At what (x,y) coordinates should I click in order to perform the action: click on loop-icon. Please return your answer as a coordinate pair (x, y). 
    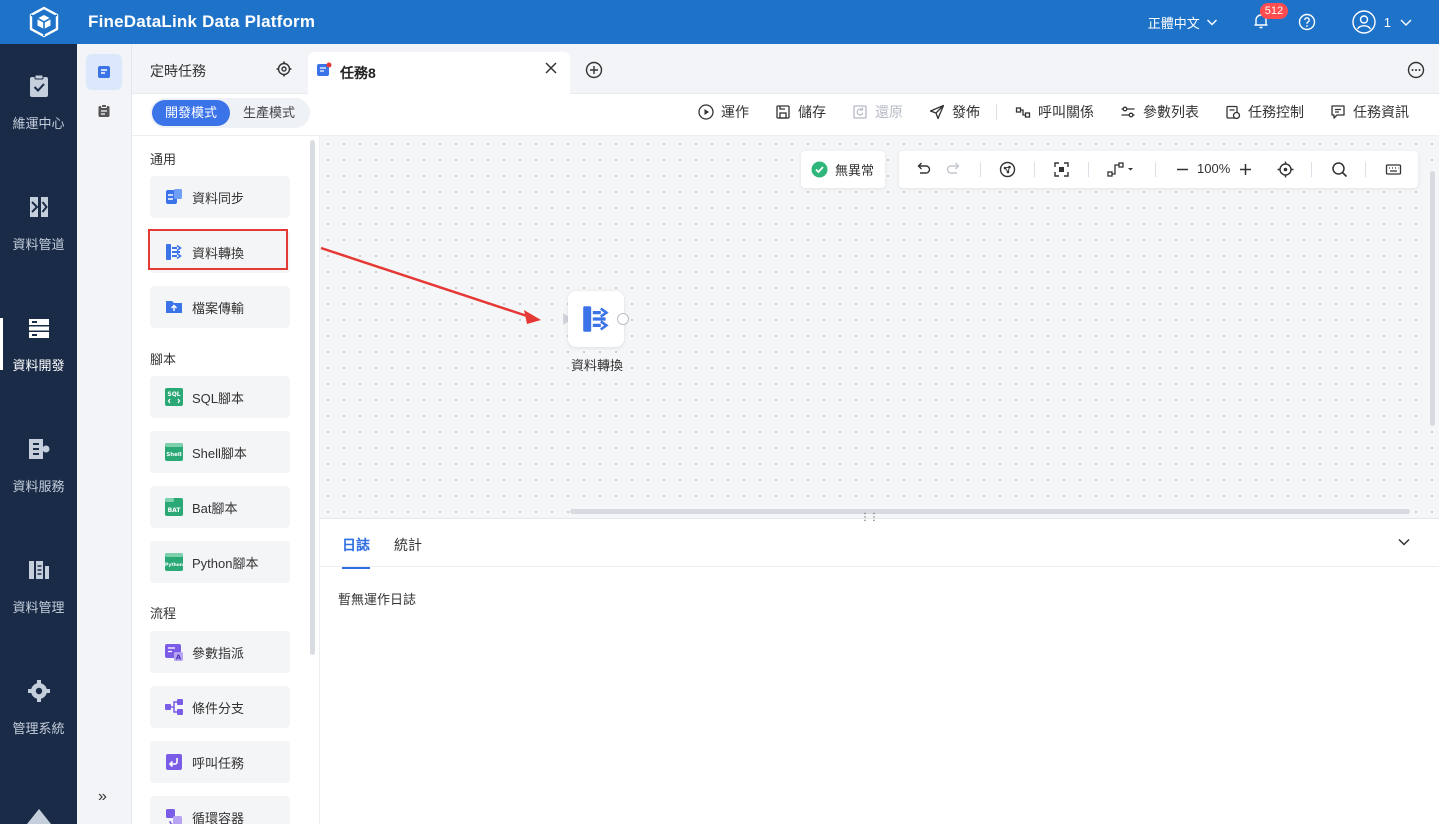
    Looking at the image, I should click on (174, 816).